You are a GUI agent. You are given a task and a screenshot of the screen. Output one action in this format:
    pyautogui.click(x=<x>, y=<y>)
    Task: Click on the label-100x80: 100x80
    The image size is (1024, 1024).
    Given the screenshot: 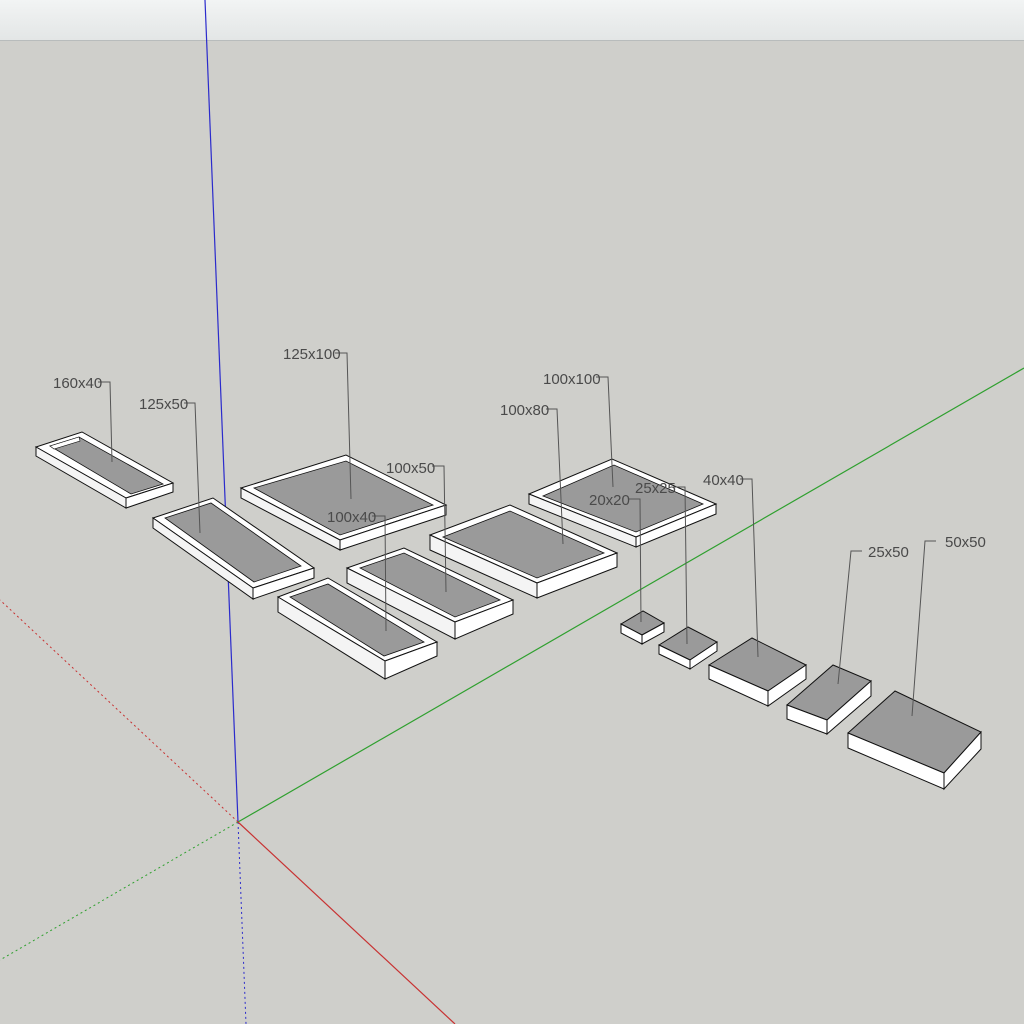 What is the action you would take?
    pyautogui.click(x=524, y=410)
    